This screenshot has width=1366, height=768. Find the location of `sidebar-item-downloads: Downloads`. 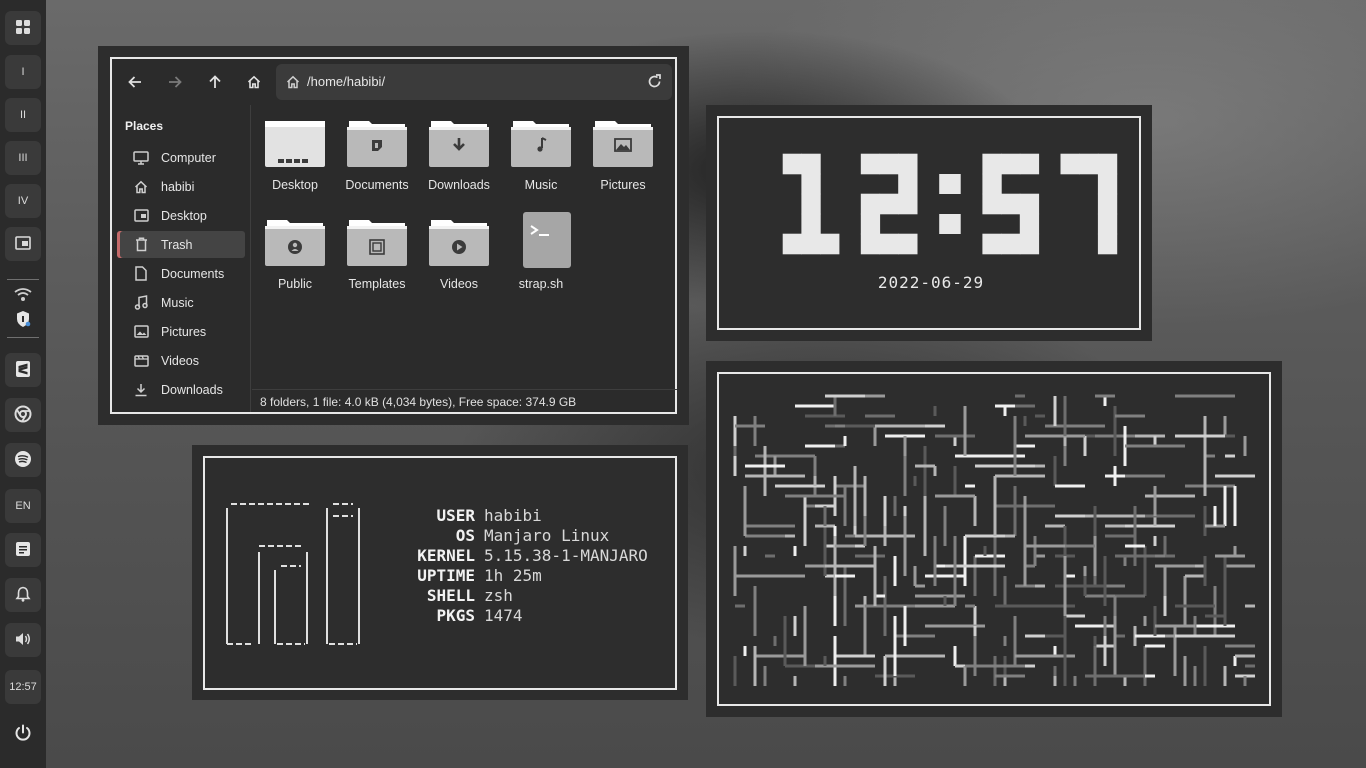

sidebar-item-downloads: Downloads is located at coordinates (181, 389).